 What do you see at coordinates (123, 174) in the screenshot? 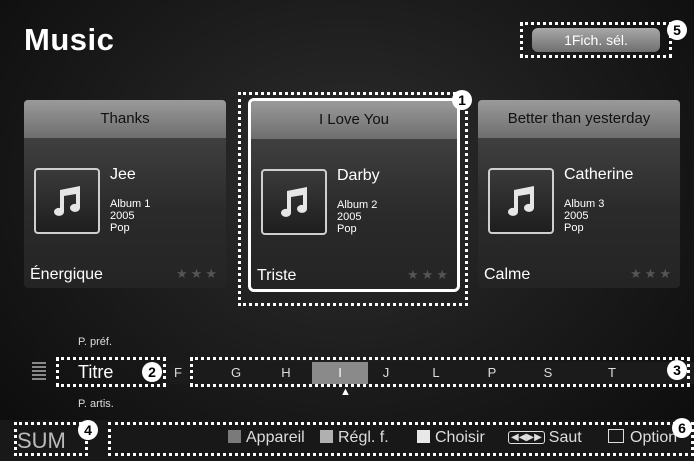
I see `artist-name: Jee` at bounding box center [123, 174].